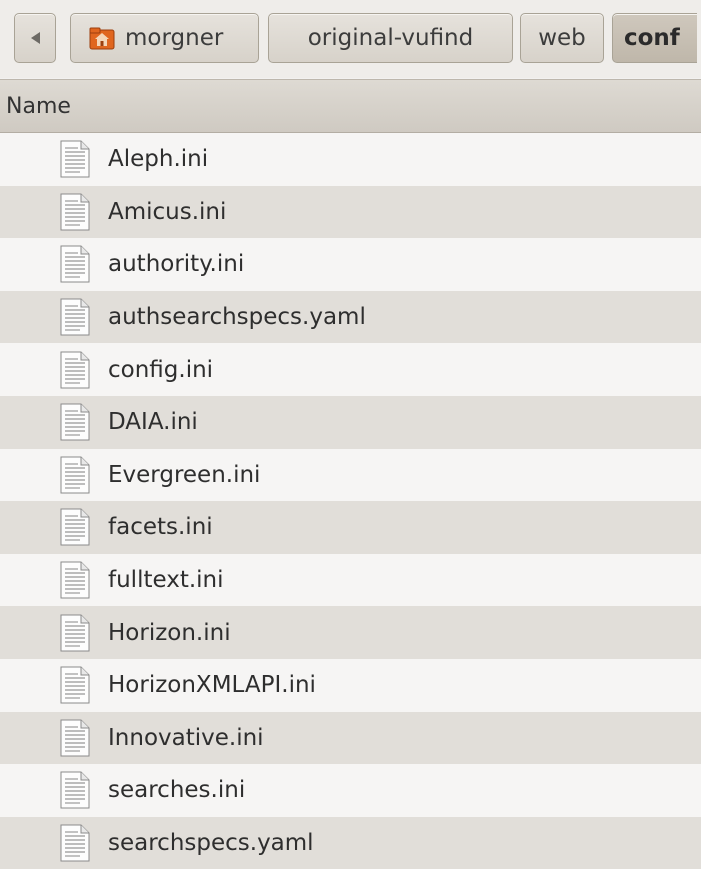 The width and height of the screenshot is (701, 869). Describe the element at coordinates (153, 422) in the screenshot. I see `file-name: DAIA.ini` at that location.